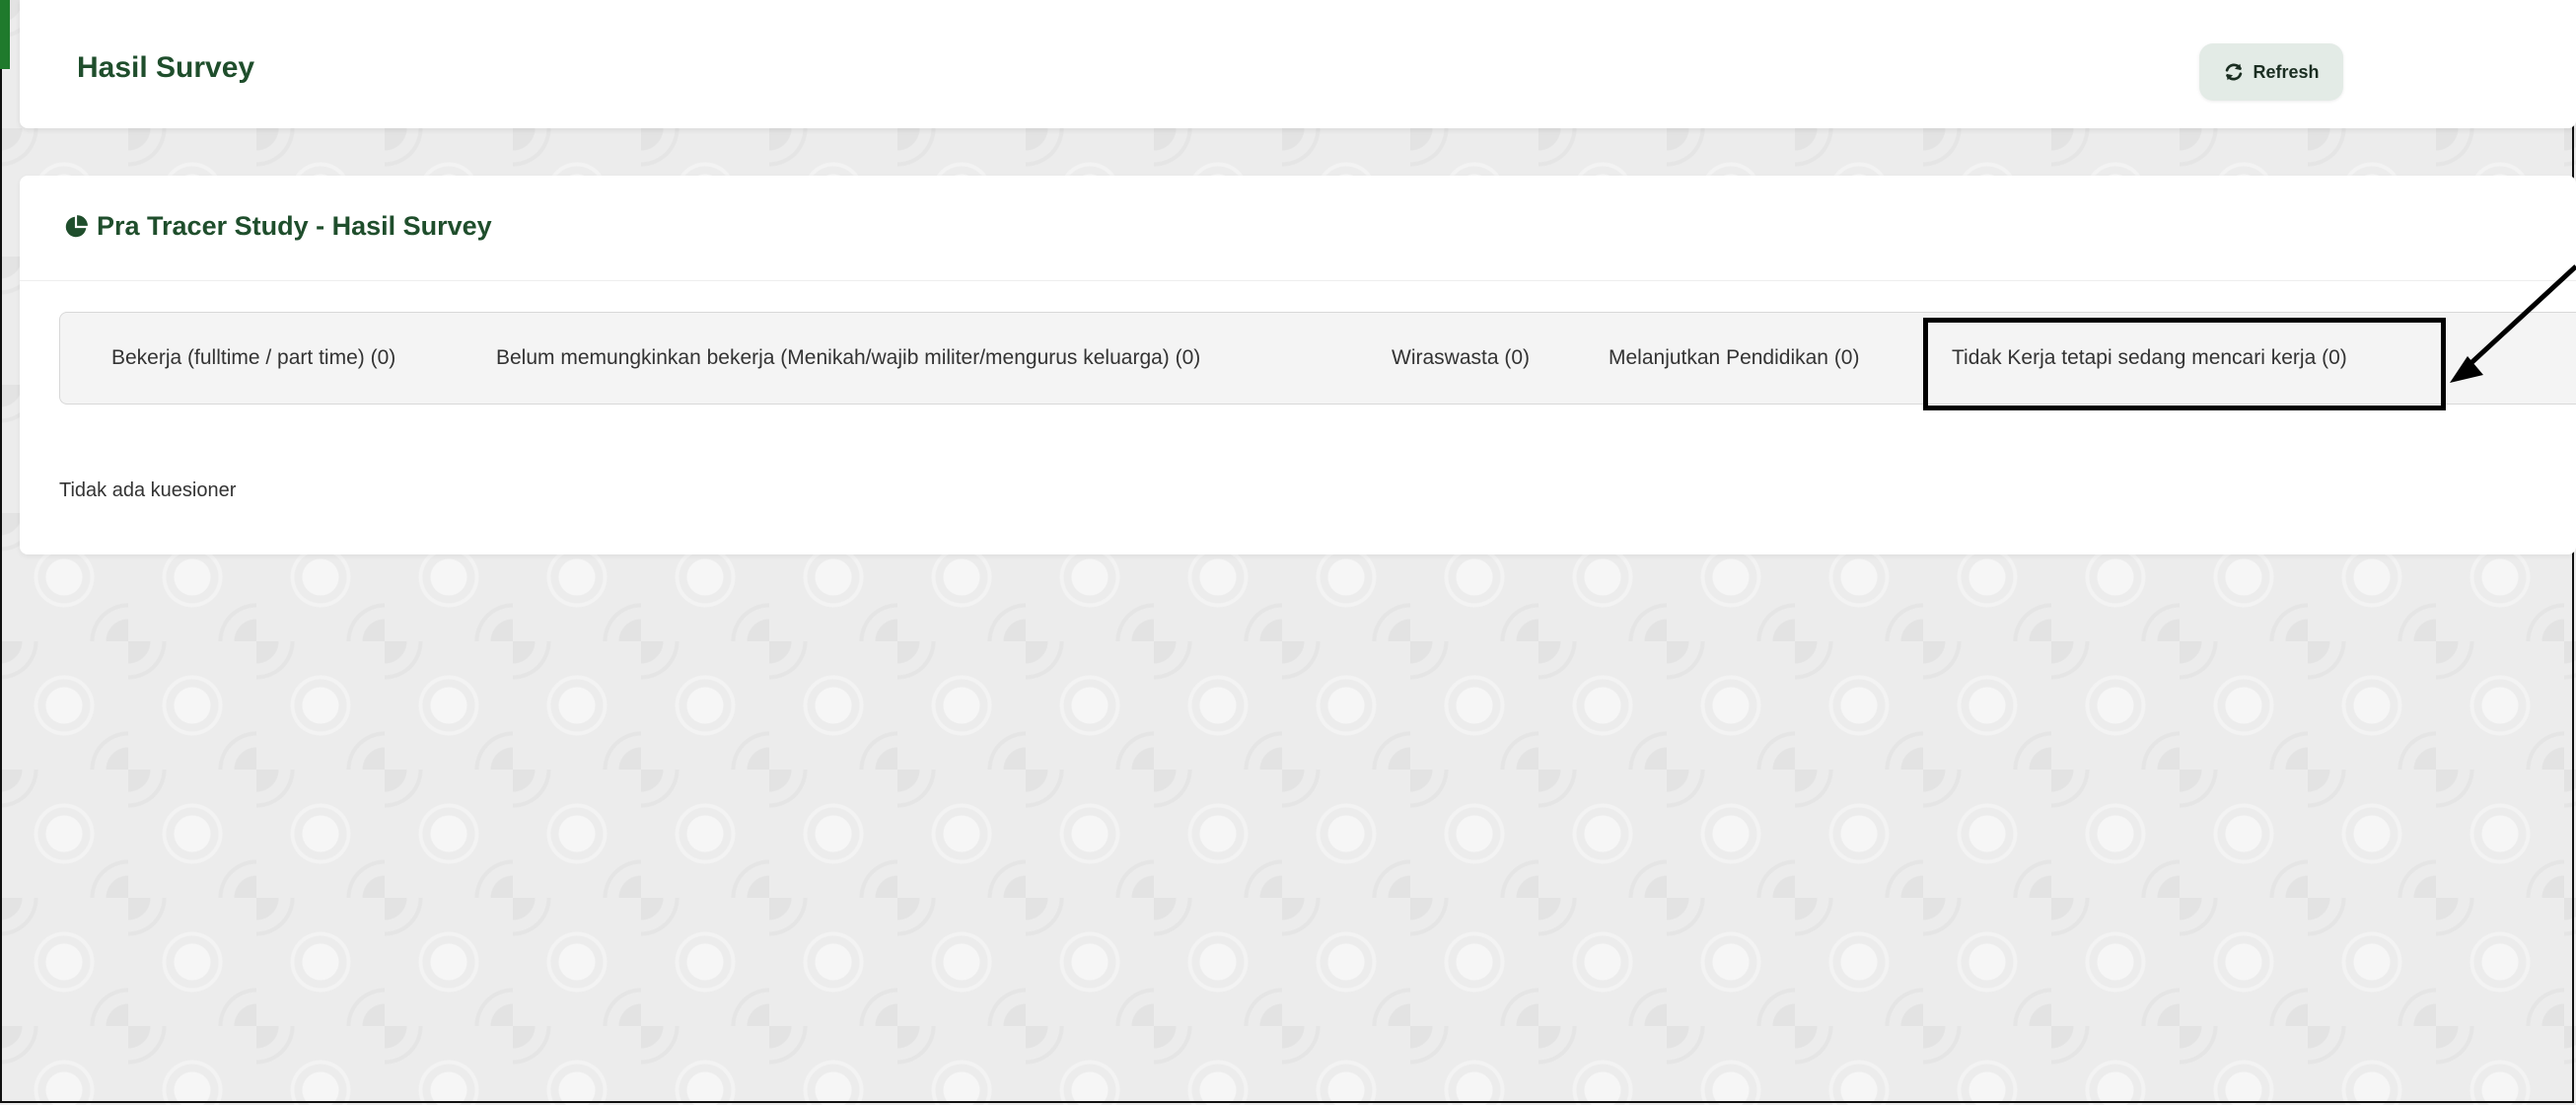 The image size is (2576, 1105). Describe the element at coordinates (5, 34) in the screenshot. I see `sidebar-accent` at that location.